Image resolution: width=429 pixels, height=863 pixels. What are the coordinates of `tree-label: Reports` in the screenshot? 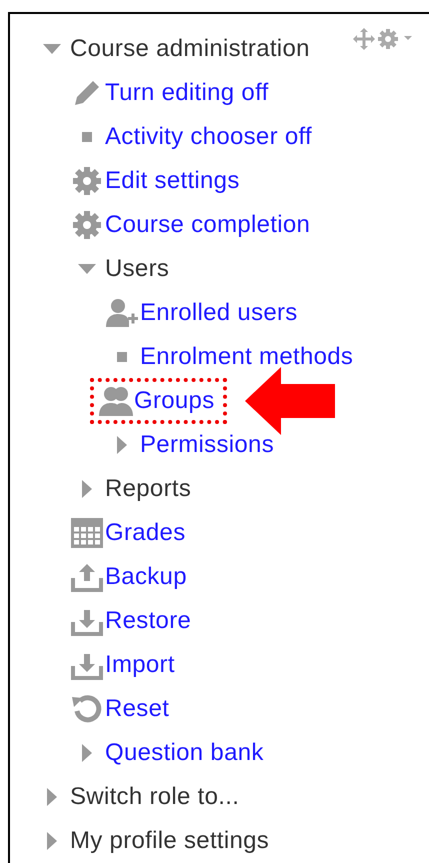 It's located at (148, 489).